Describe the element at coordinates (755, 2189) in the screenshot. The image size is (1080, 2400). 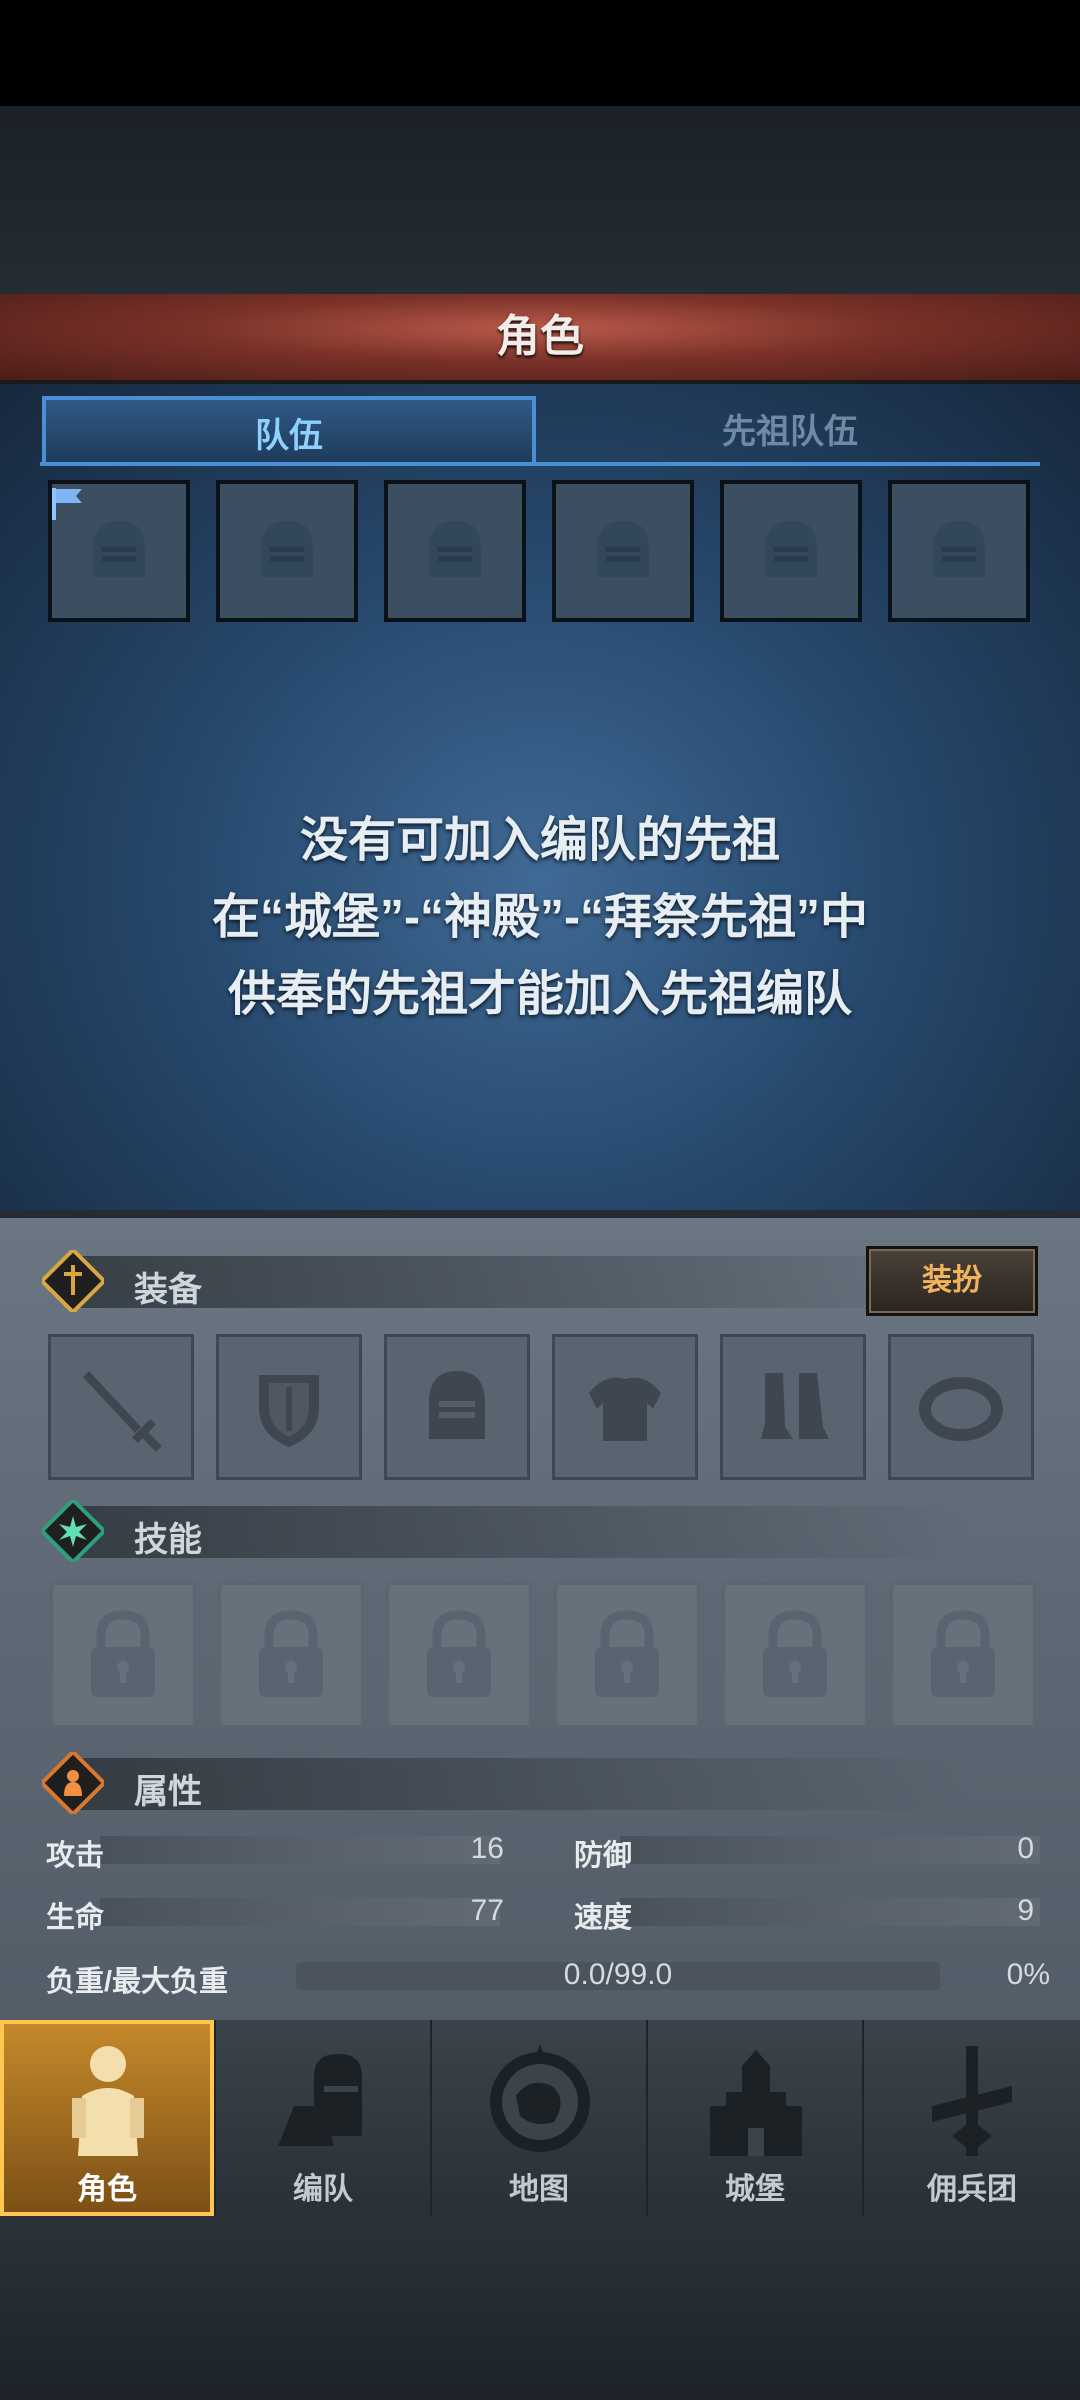
I see `nav-castle-label: 城堡` at that location.